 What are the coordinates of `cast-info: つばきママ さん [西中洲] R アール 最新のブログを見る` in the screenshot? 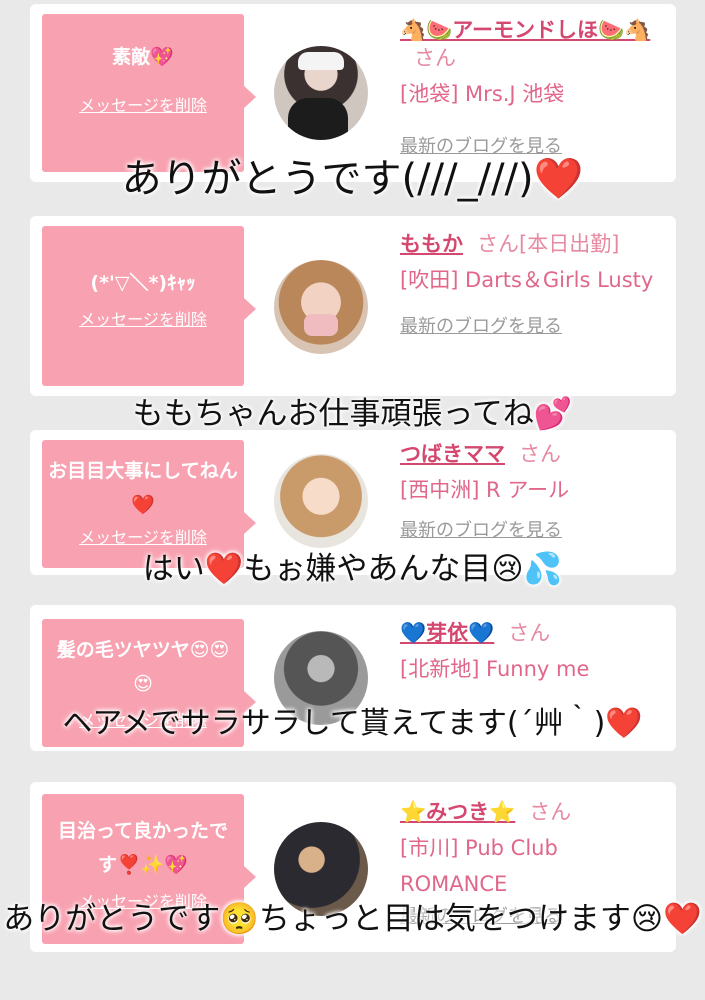 It's located at (535, 491).